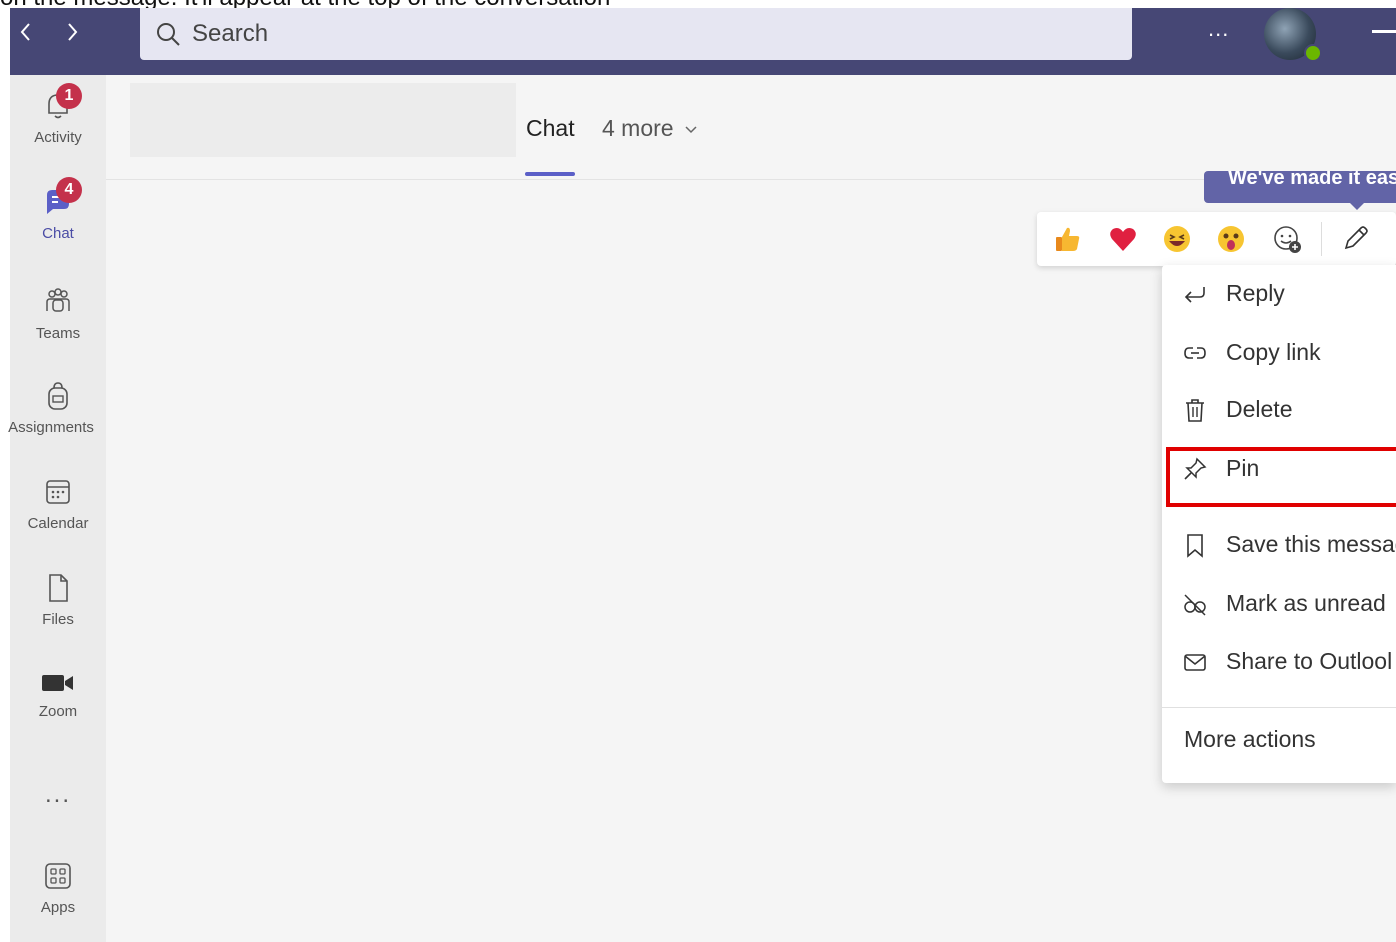 This screenshot has width=1396, height=942. Describe the element at coordinates (1123, 239) in the screenshot. I see `heart-icon` at that location.